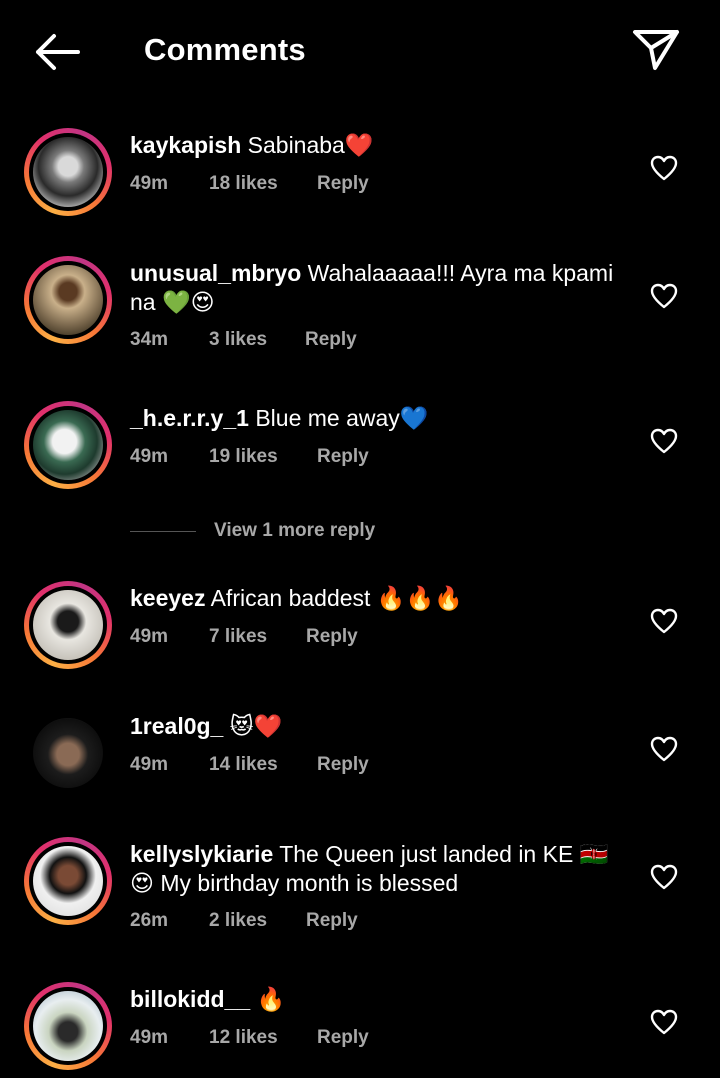  Describe the element at coordinates (294, 531) in the screenshot. I see `view-more-replies-label: View 1 more reply` at that location.